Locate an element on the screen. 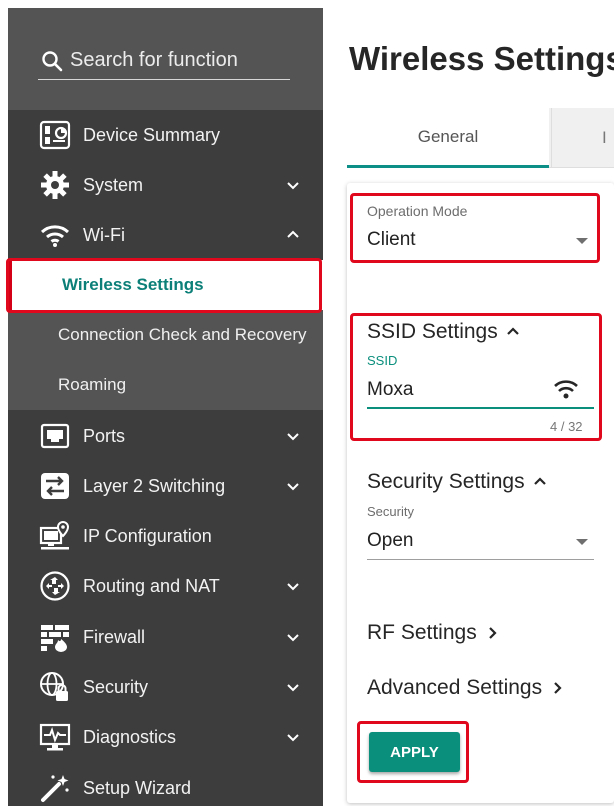 The image size is (614, 806). ssid-input: Moxa is located at coordinates (390, 390).